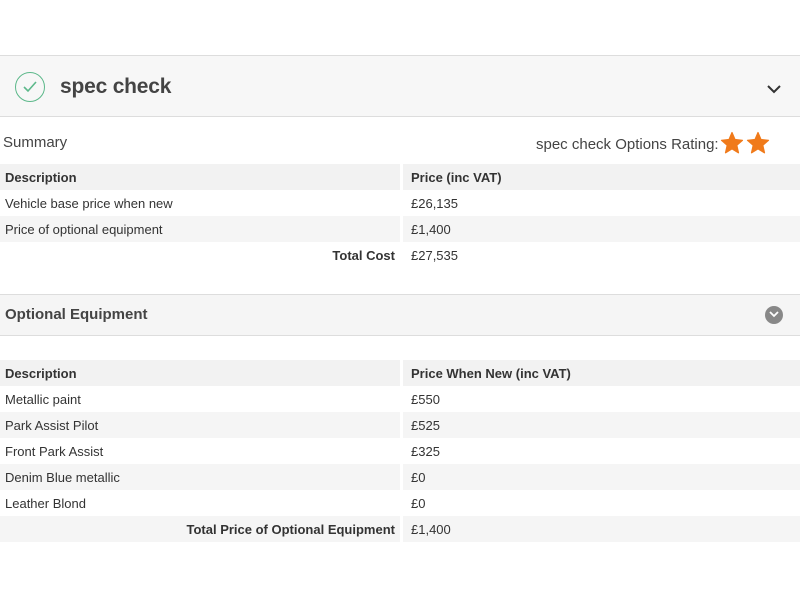 Image resolution: width=800 pixels, height=600 pixels. What do you see at coordinates (116, 86) in the screenshot?
I see `header-title: spec check` at bounding box center [116, 86].